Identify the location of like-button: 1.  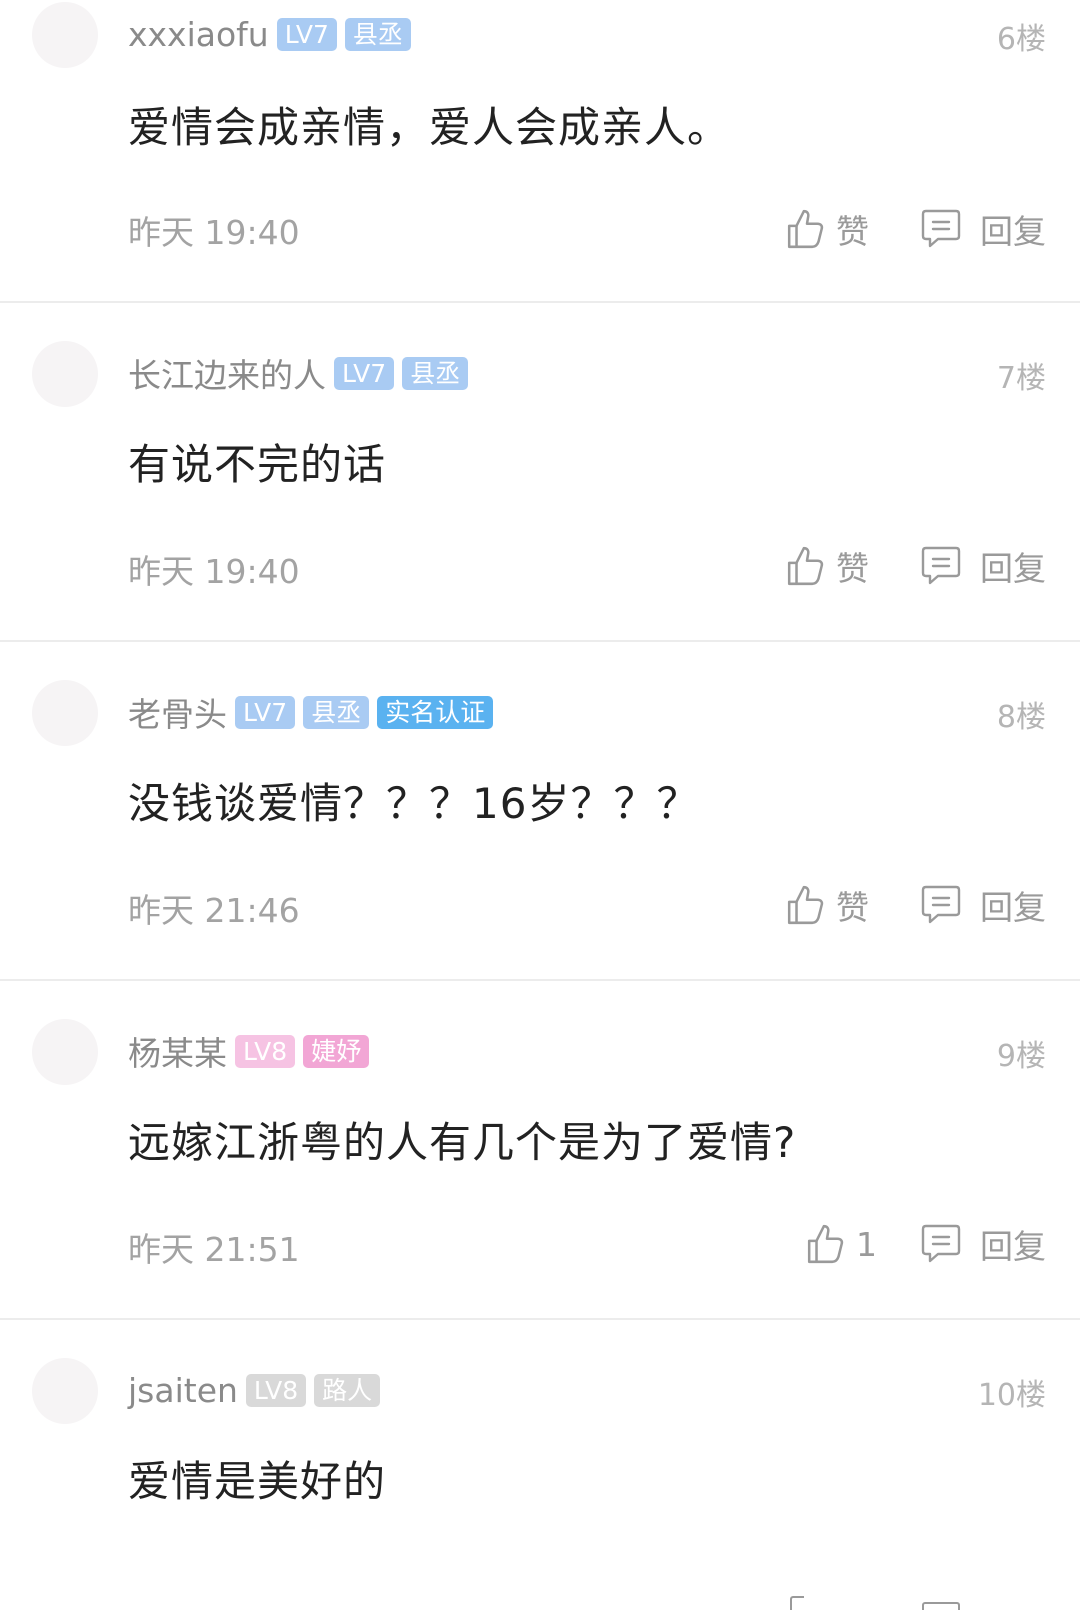
(841, 1244).